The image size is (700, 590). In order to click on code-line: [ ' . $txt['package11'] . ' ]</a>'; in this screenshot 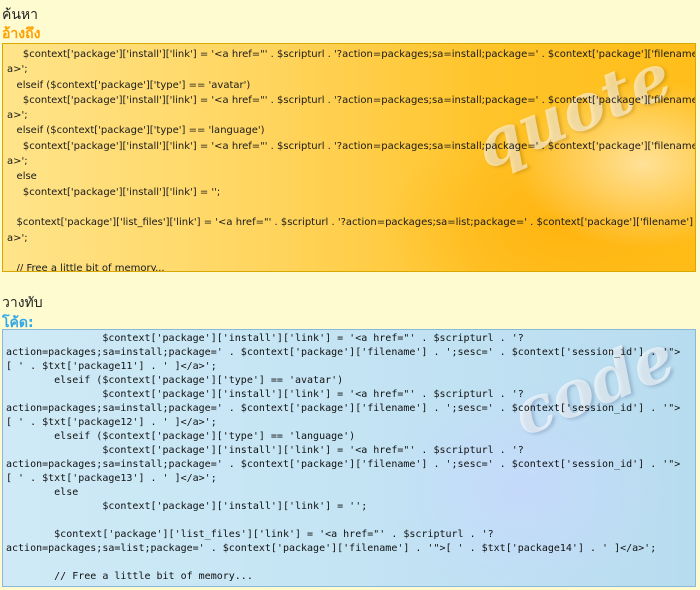, I will do `click(111, 366)`.